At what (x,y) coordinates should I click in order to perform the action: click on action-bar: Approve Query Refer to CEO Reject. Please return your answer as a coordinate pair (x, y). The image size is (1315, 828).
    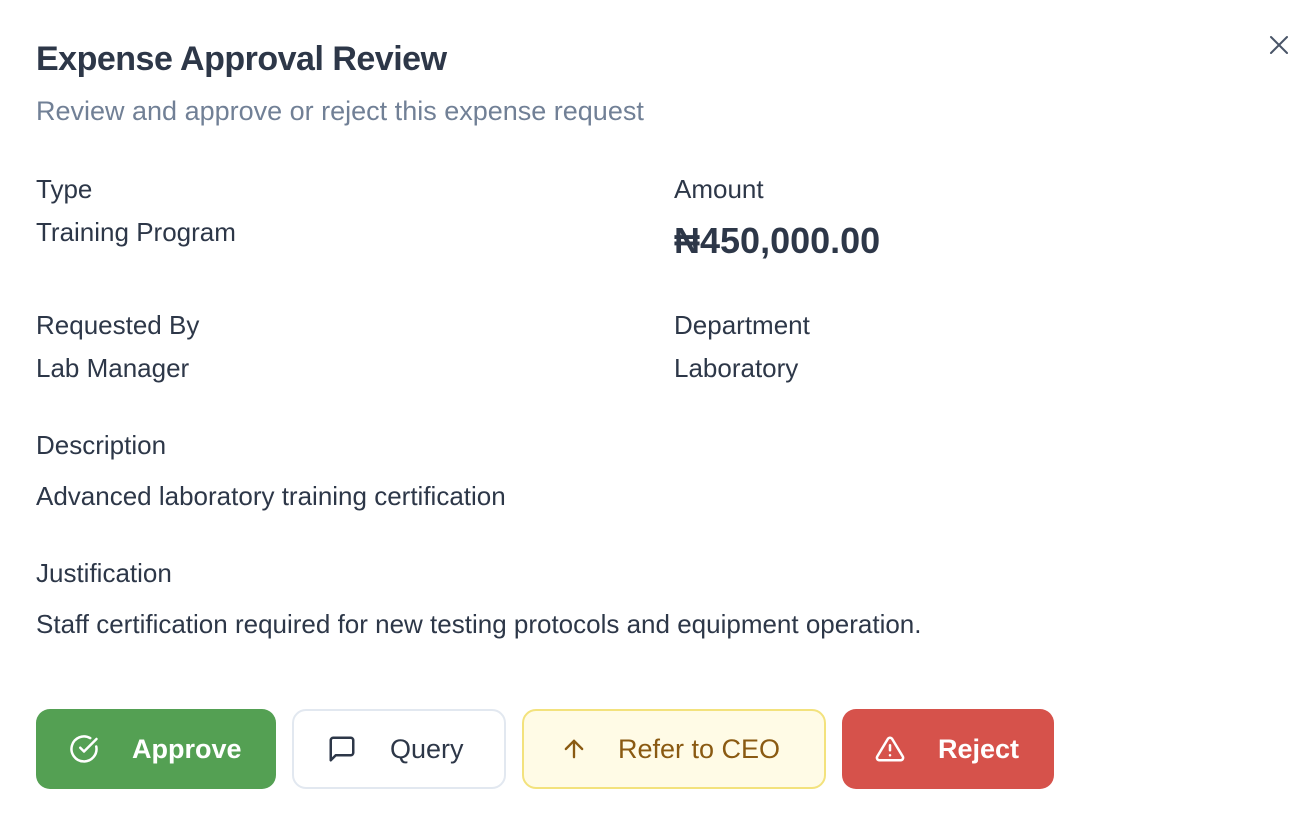
    Looking at the image, I should click on (545, 749).